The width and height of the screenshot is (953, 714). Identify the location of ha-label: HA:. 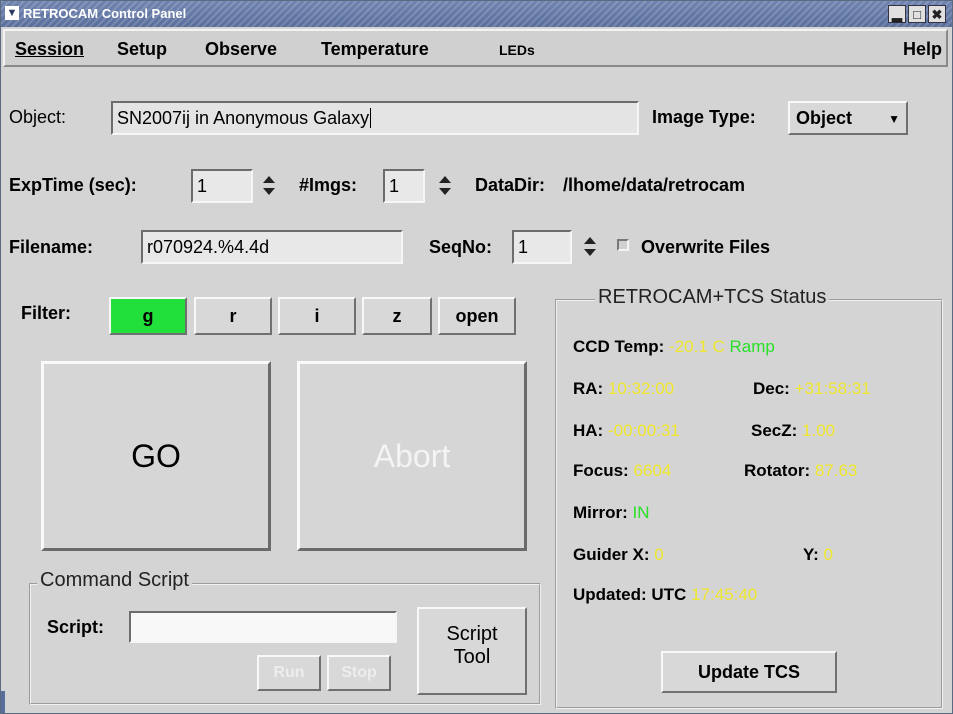
(588, 430).